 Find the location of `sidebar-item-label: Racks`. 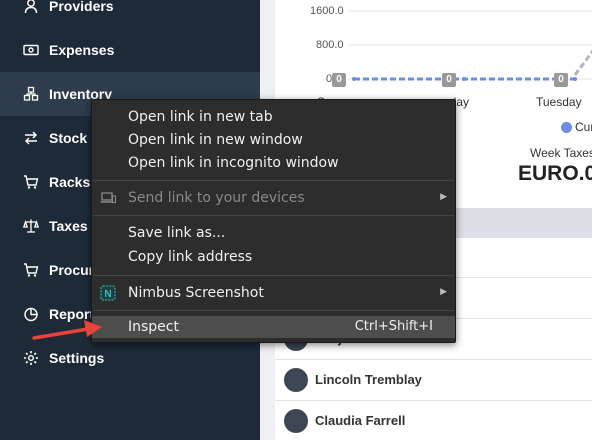

sidebar-item-label: Racks is located at coordinates (70, 182).